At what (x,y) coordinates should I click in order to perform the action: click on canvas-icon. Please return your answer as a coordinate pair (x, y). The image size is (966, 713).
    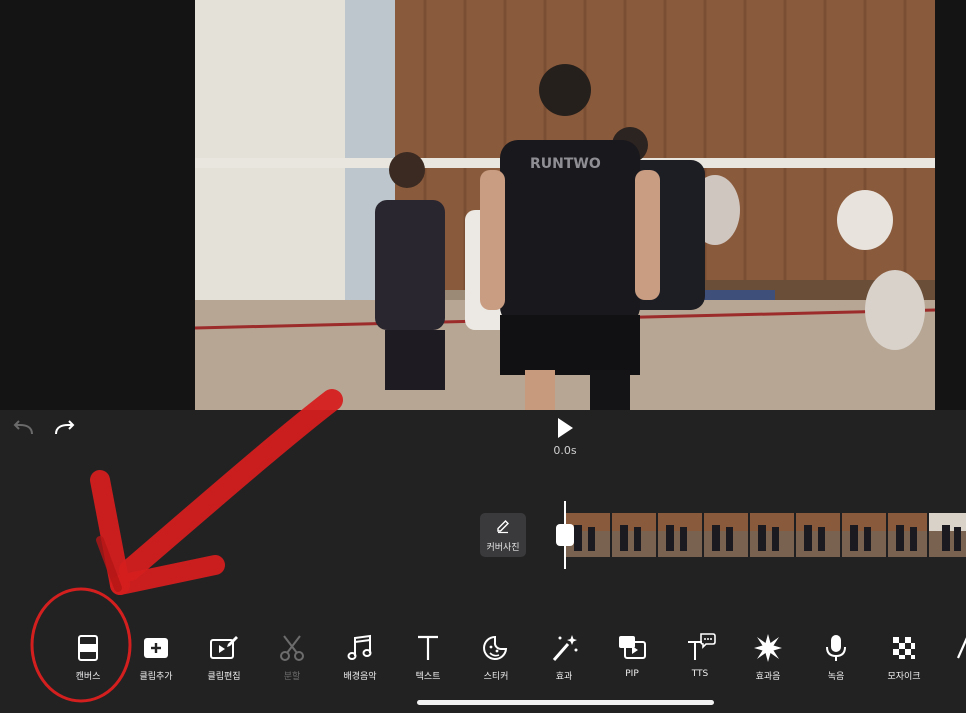
    Looking at the image, I should click on (88, 648).